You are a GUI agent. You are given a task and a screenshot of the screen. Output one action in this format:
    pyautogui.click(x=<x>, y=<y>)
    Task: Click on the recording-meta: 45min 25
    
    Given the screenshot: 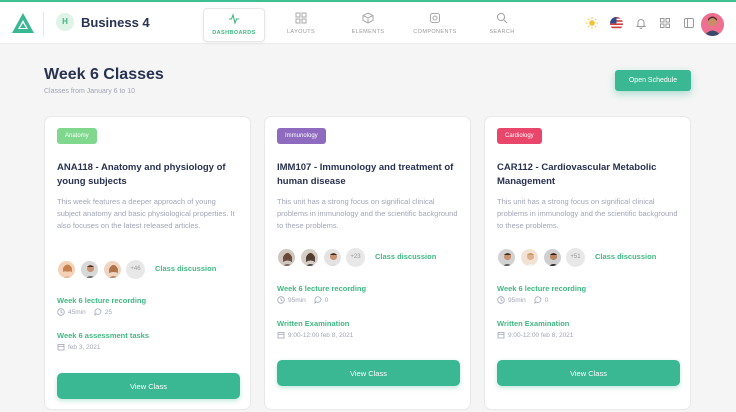 What is the action you would take?
    pyautogui.click(x=84, y=312)
    